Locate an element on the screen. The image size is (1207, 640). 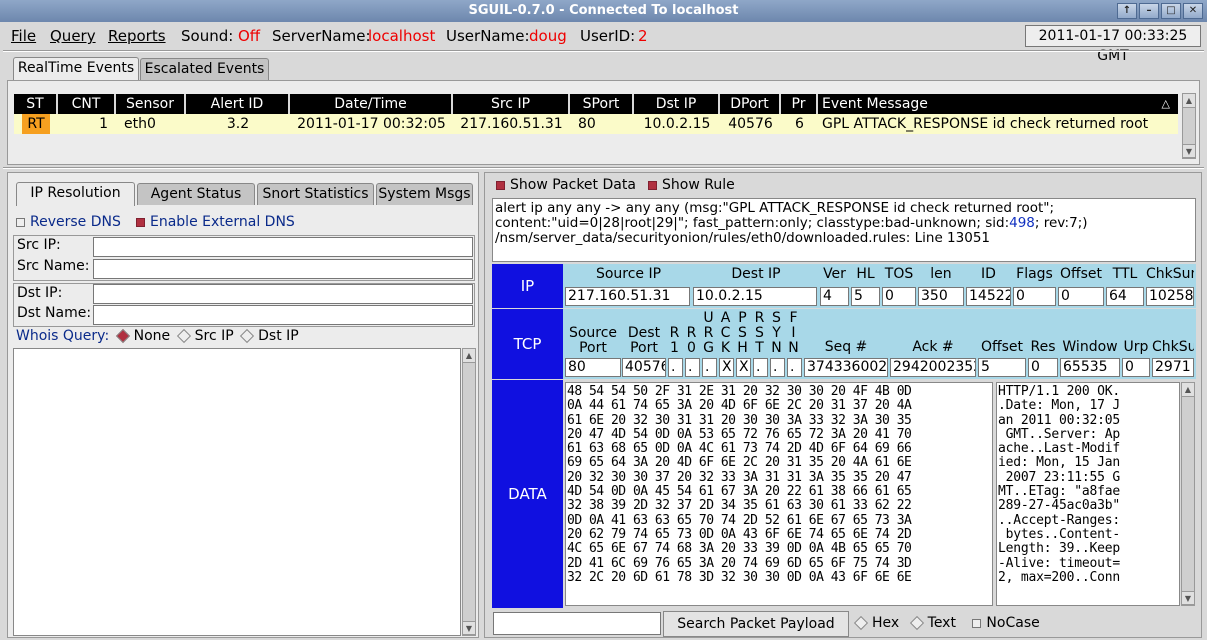
rt-badge: RT is located at coordinates (36, 124).